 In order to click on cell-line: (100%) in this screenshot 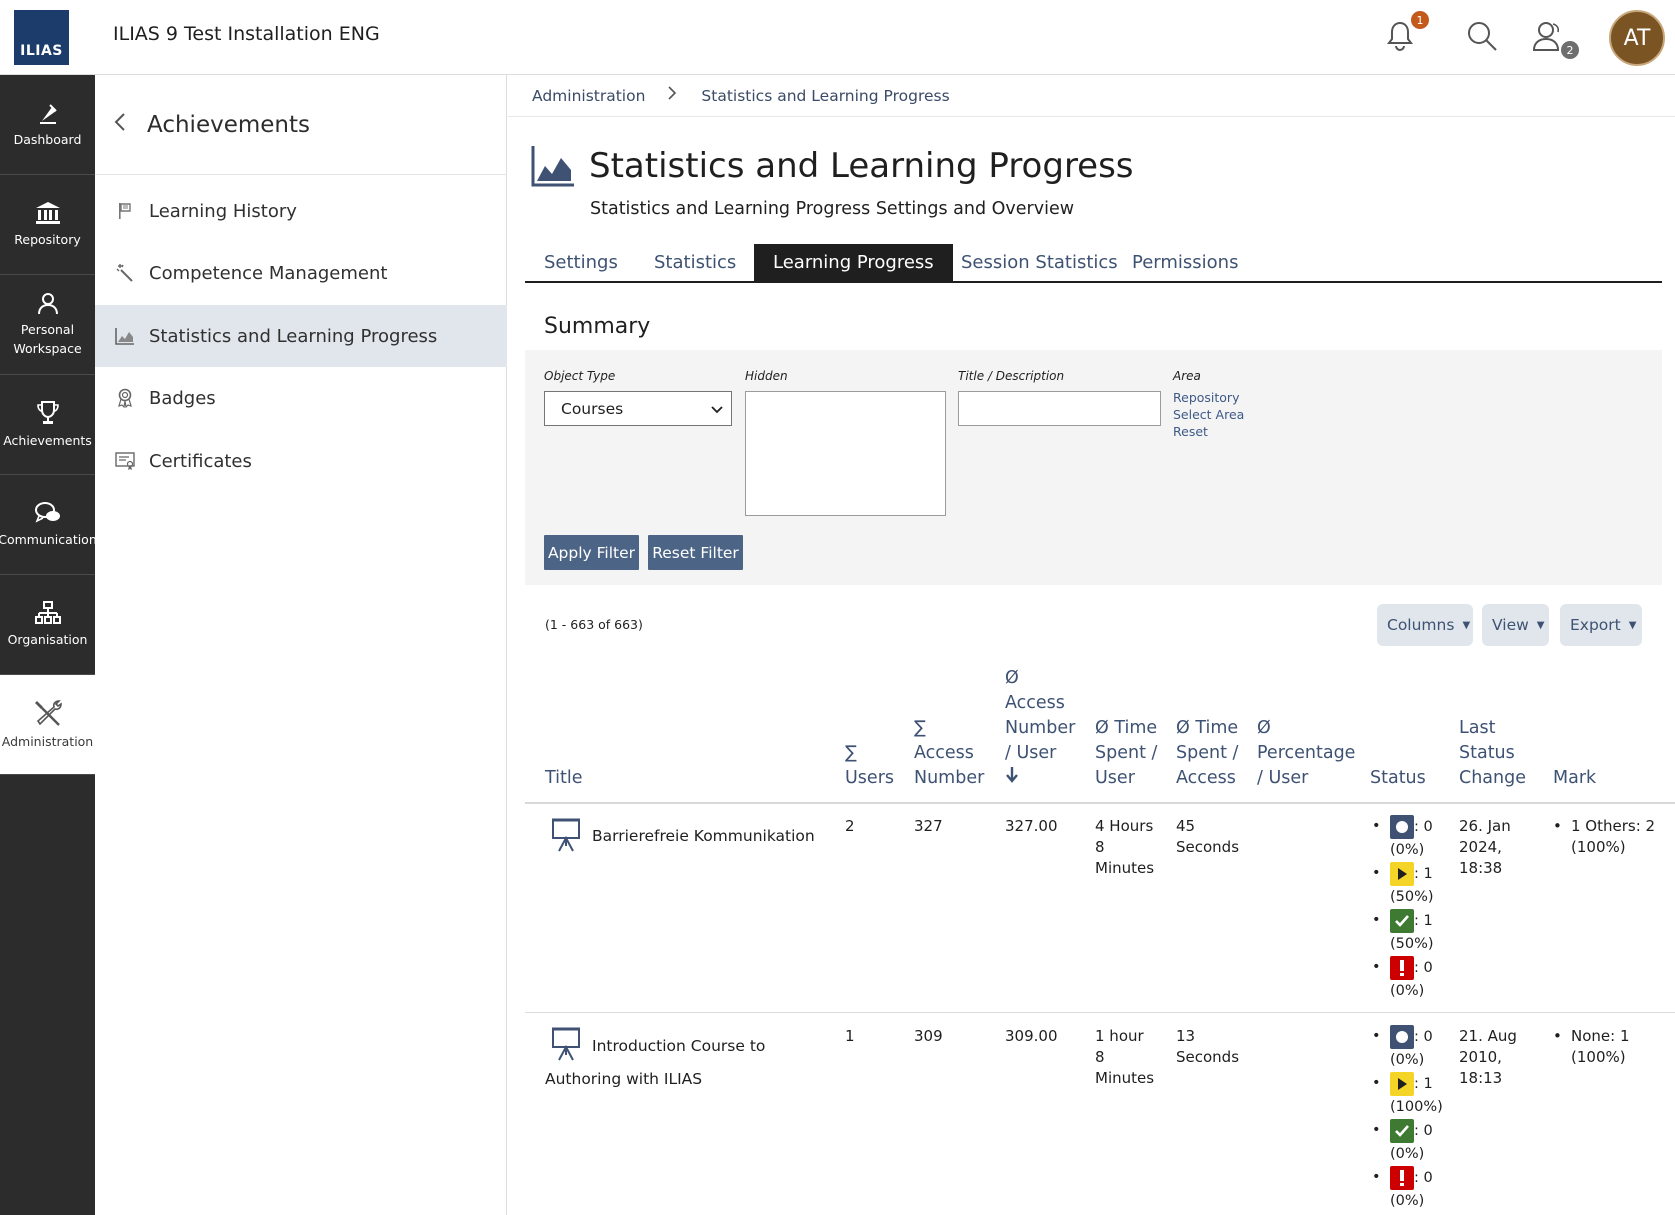, I will do `click(1598, 847)`.